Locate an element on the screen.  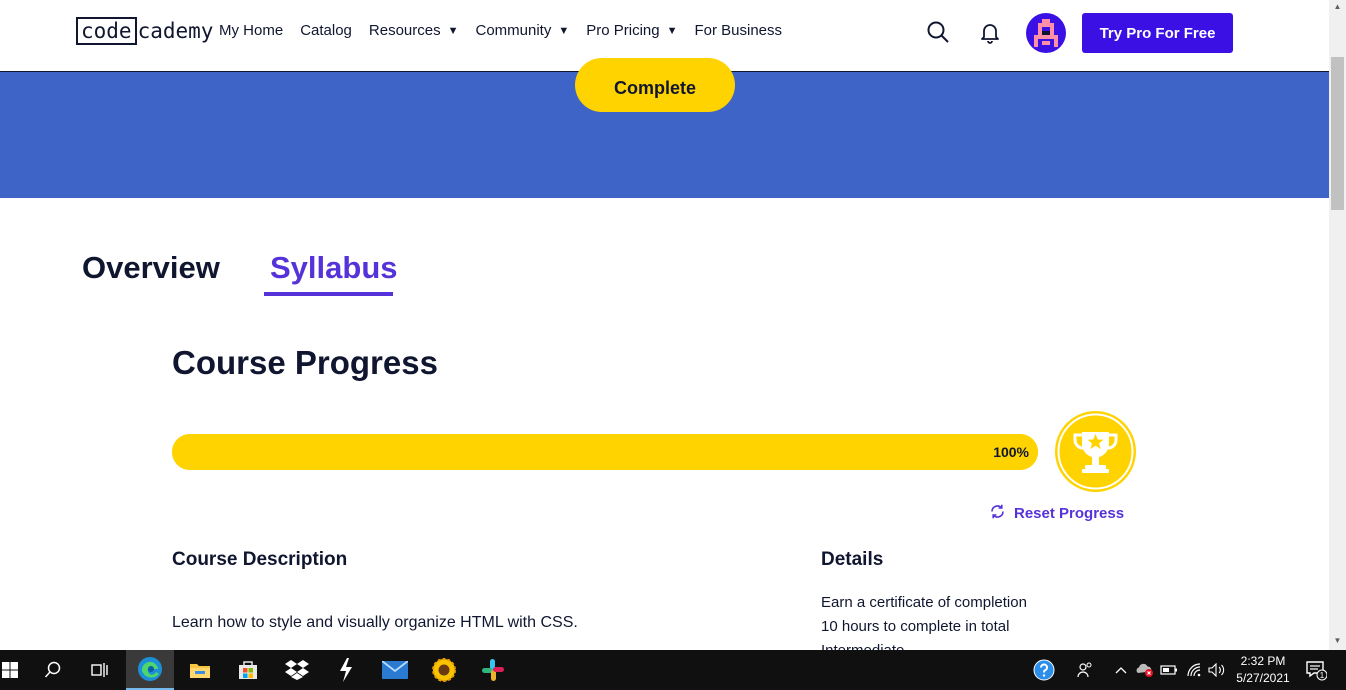
details-item: Earn a certificate of completion is located at coordinates (924, 602).